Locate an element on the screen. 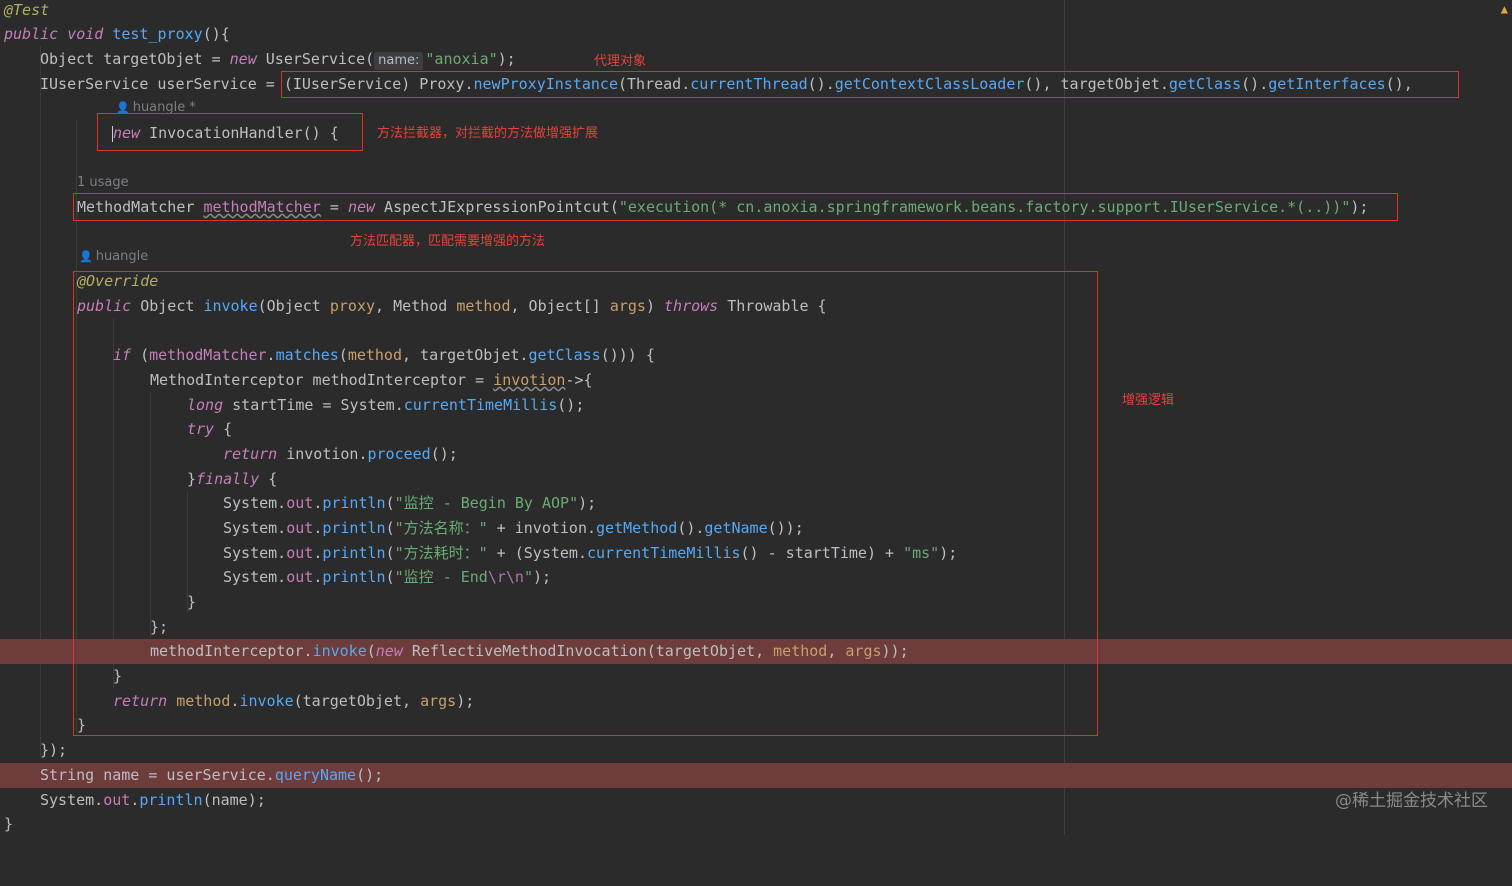  code-line: @Test is located at coordinates (756, 11).